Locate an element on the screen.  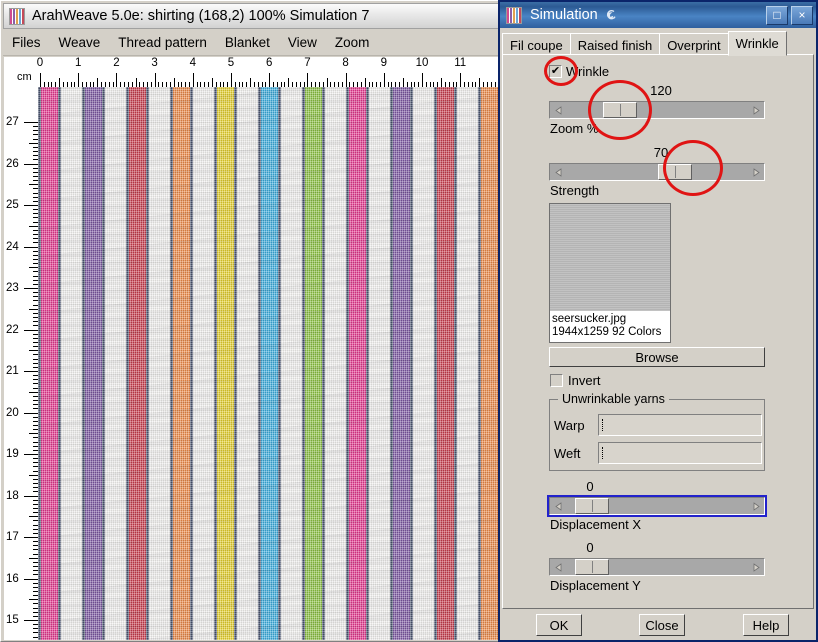
wrinkle-checkbox-row: ✔ Wrinkle is located at coordinates (579, 71).